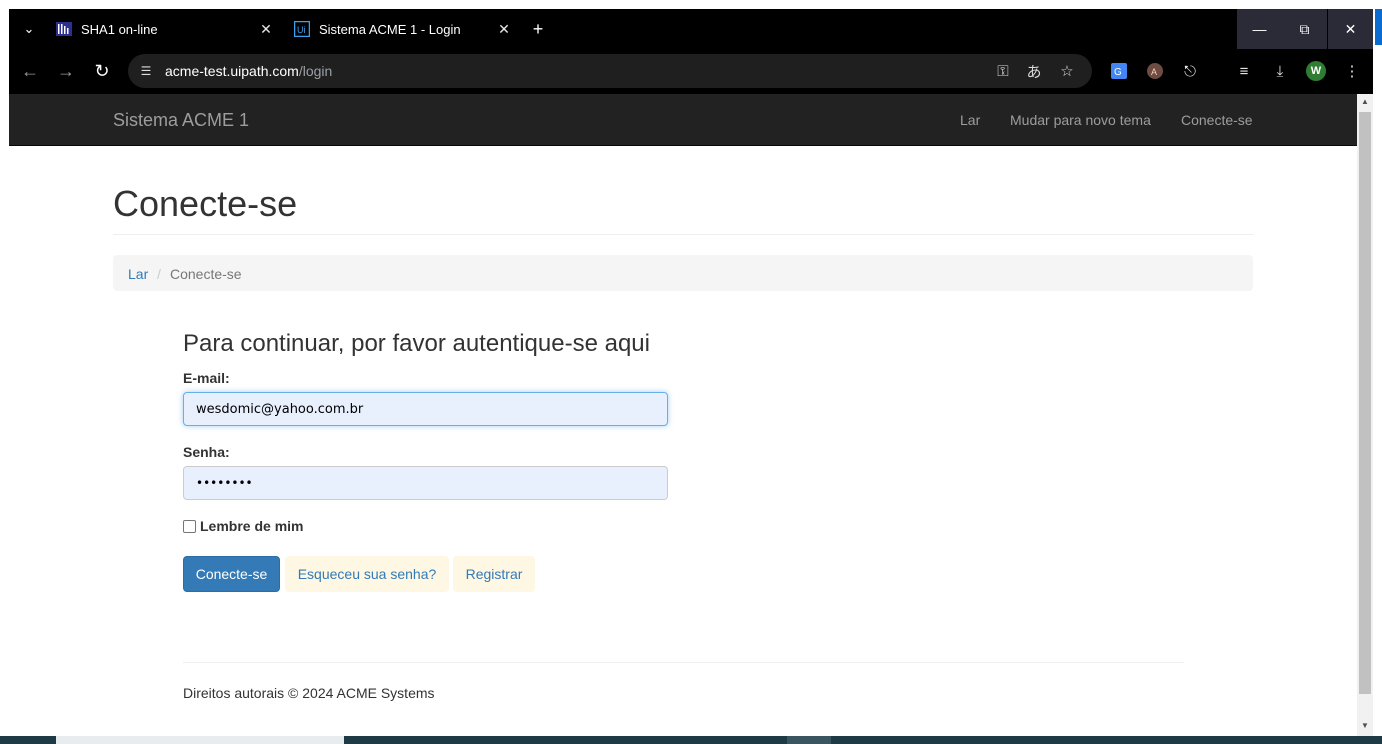  I want to click on google-translate-extension-icon: G, so click(1119, 71).